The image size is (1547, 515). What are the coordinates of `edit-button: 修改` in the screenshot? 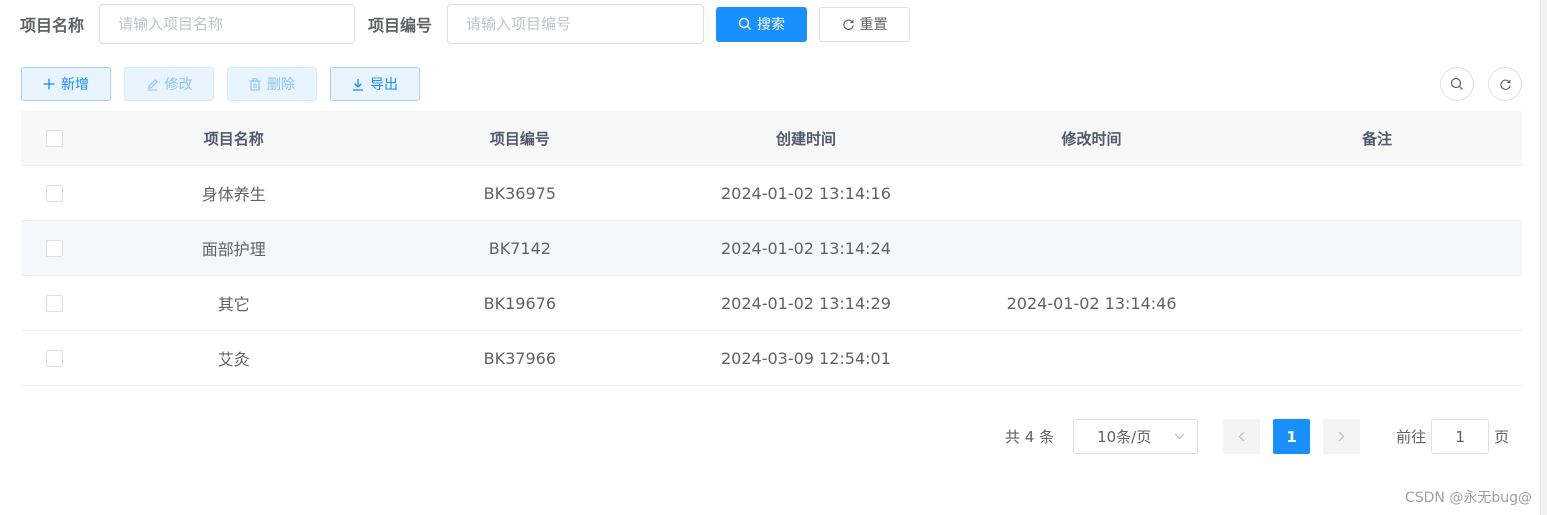 It's located at (169, 84).